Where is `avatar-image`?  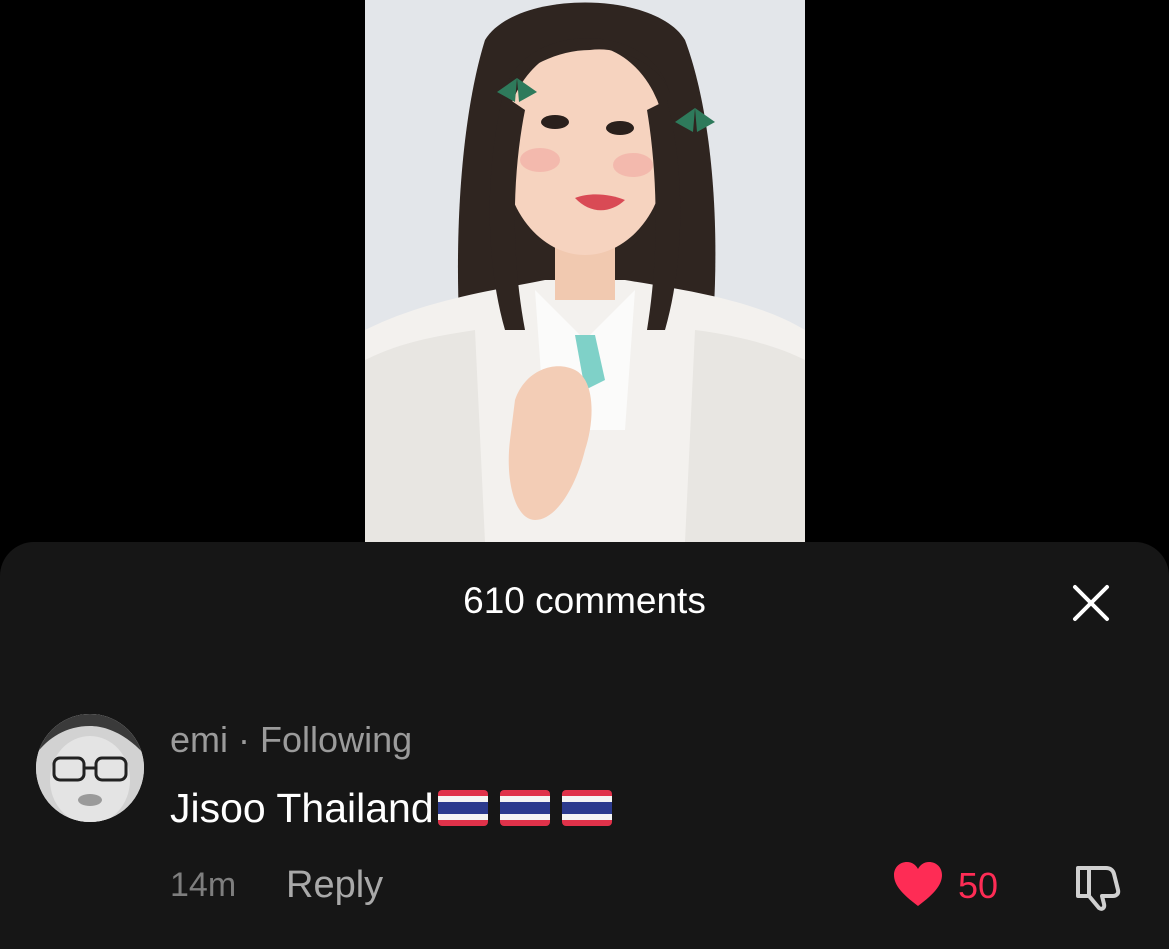
avatar-image is located at coordinates (90, 768).